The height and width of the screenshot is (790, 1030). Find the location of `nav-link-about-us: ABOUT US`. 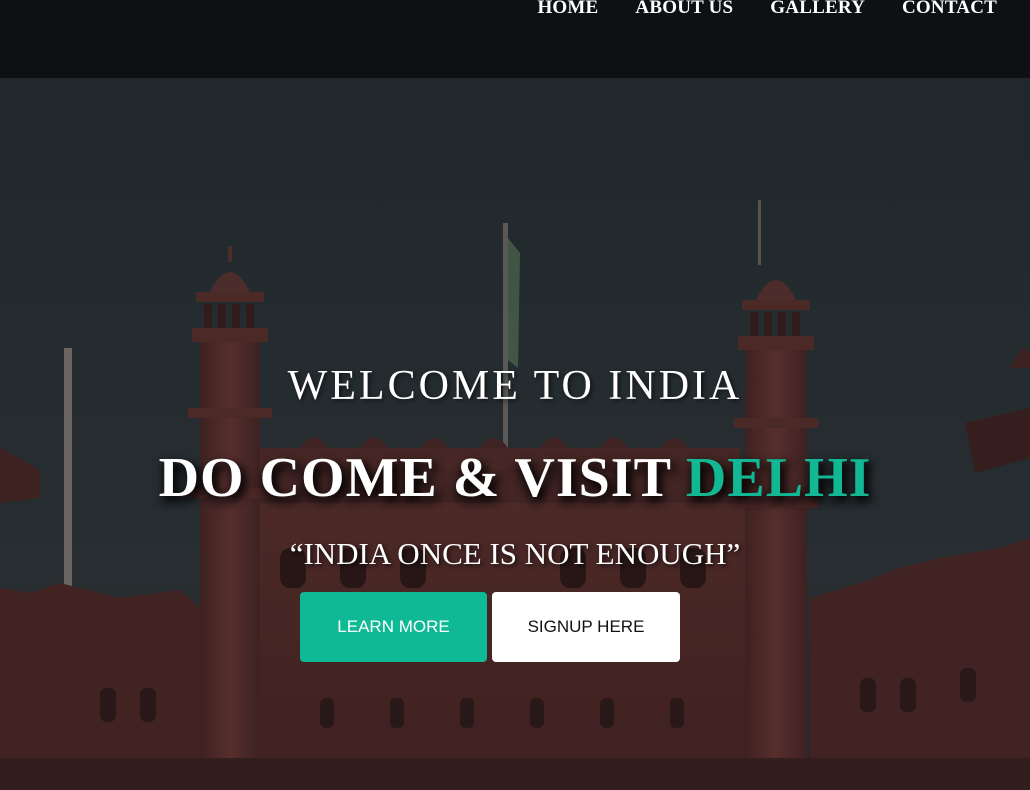

nav-link-about-us: ABOUT US is located at coordinates (684, 9).